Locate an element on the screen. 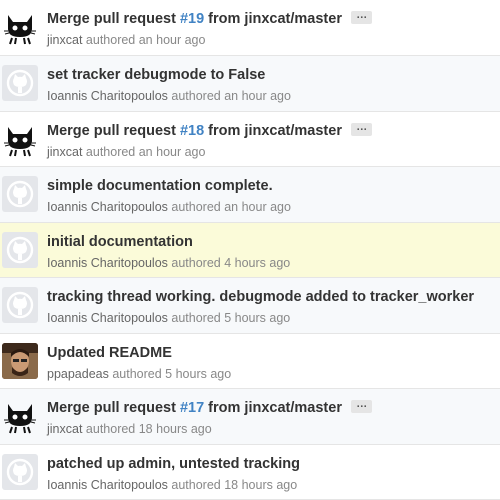 The width and height of the screenshot is (500, 500). commit-title: set tracker debugmode to False is located at coordinates (156, 75).